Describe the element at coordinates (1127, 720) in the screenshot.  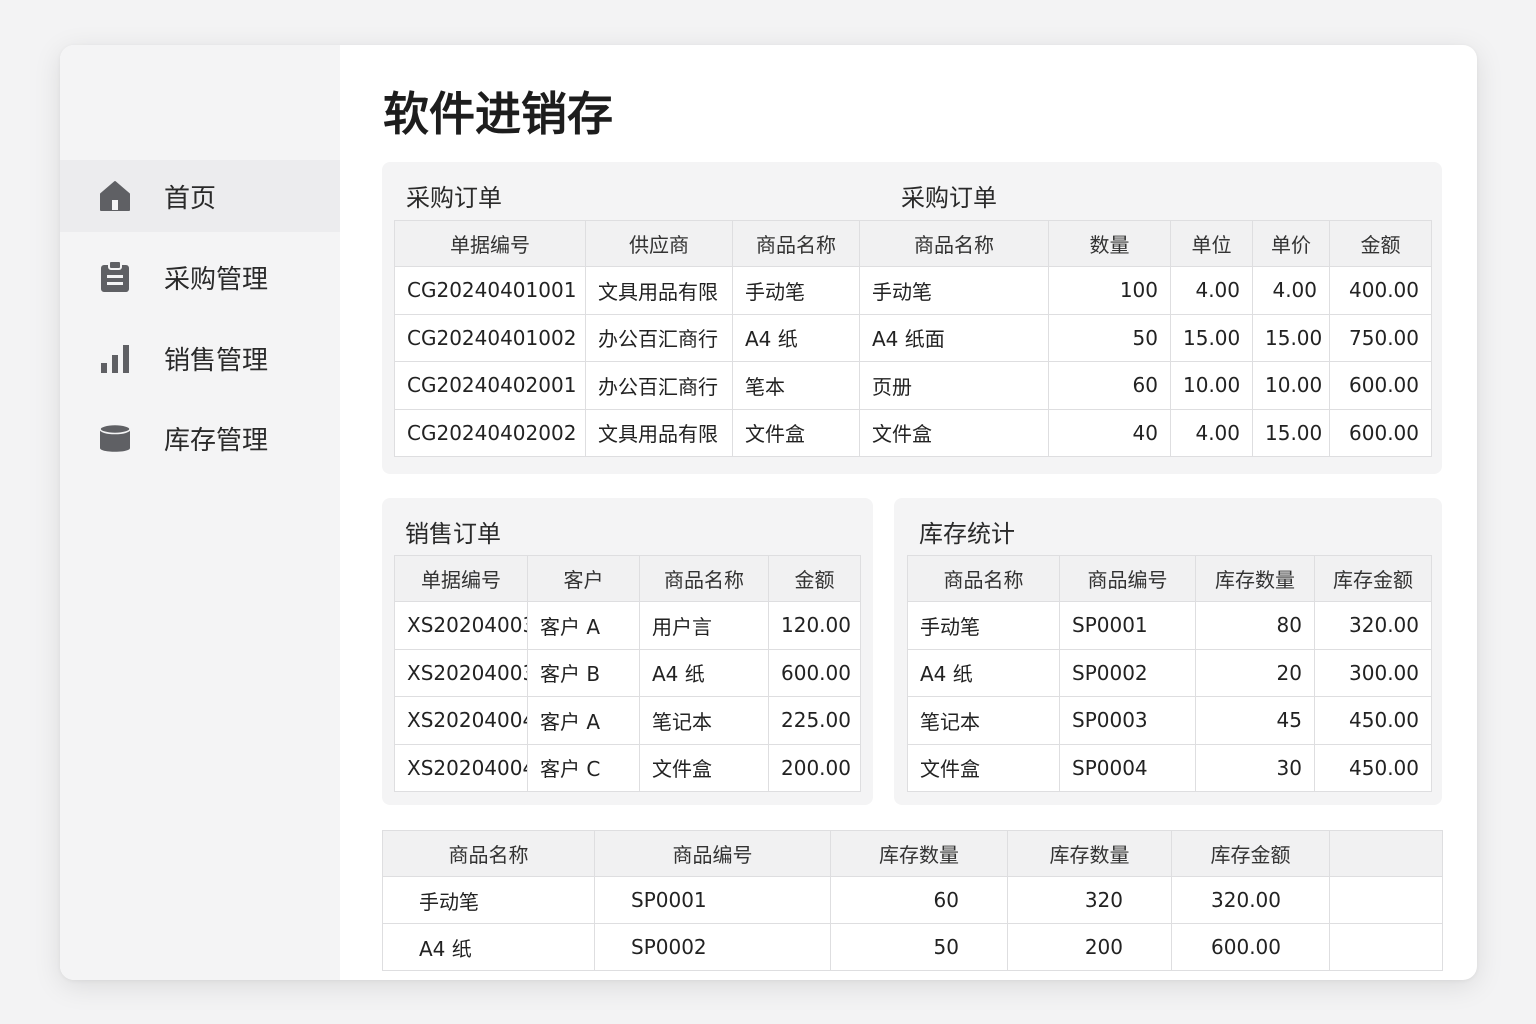
I see `table-cell: SP0003` at that location.